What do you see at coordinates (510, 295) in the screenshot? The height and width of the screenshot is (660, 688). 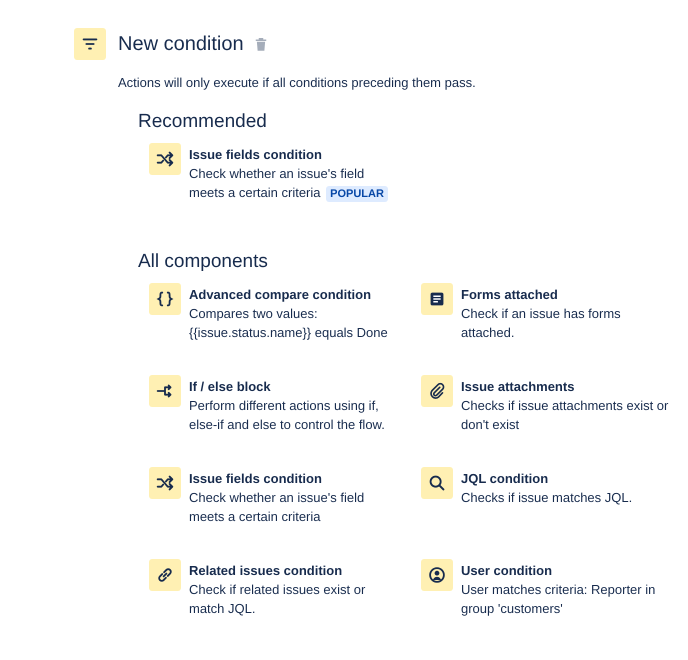 I see `component-title: Forms attached` at bounding box center [510, 295].